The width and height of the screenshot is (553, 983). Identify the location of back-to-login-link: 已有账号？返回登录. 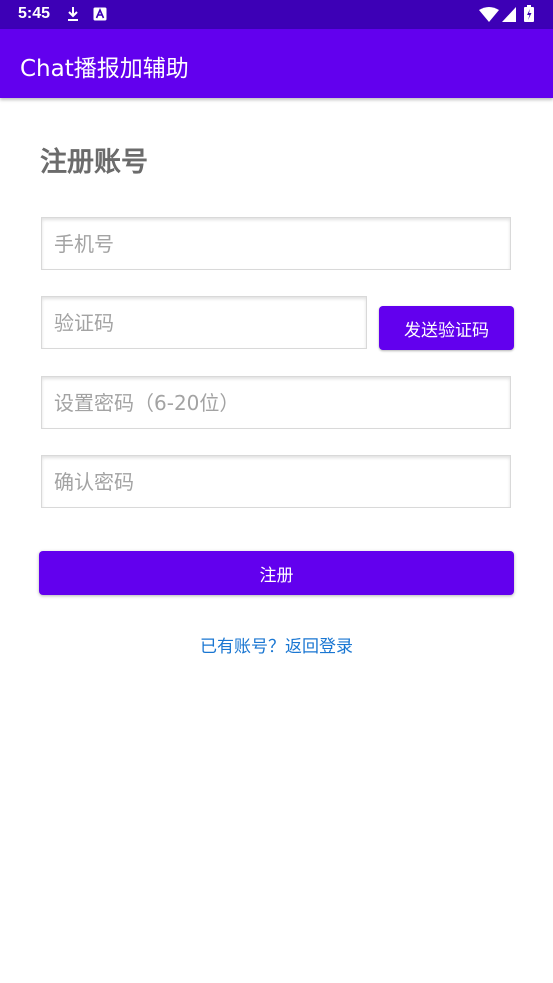
(276, 644).